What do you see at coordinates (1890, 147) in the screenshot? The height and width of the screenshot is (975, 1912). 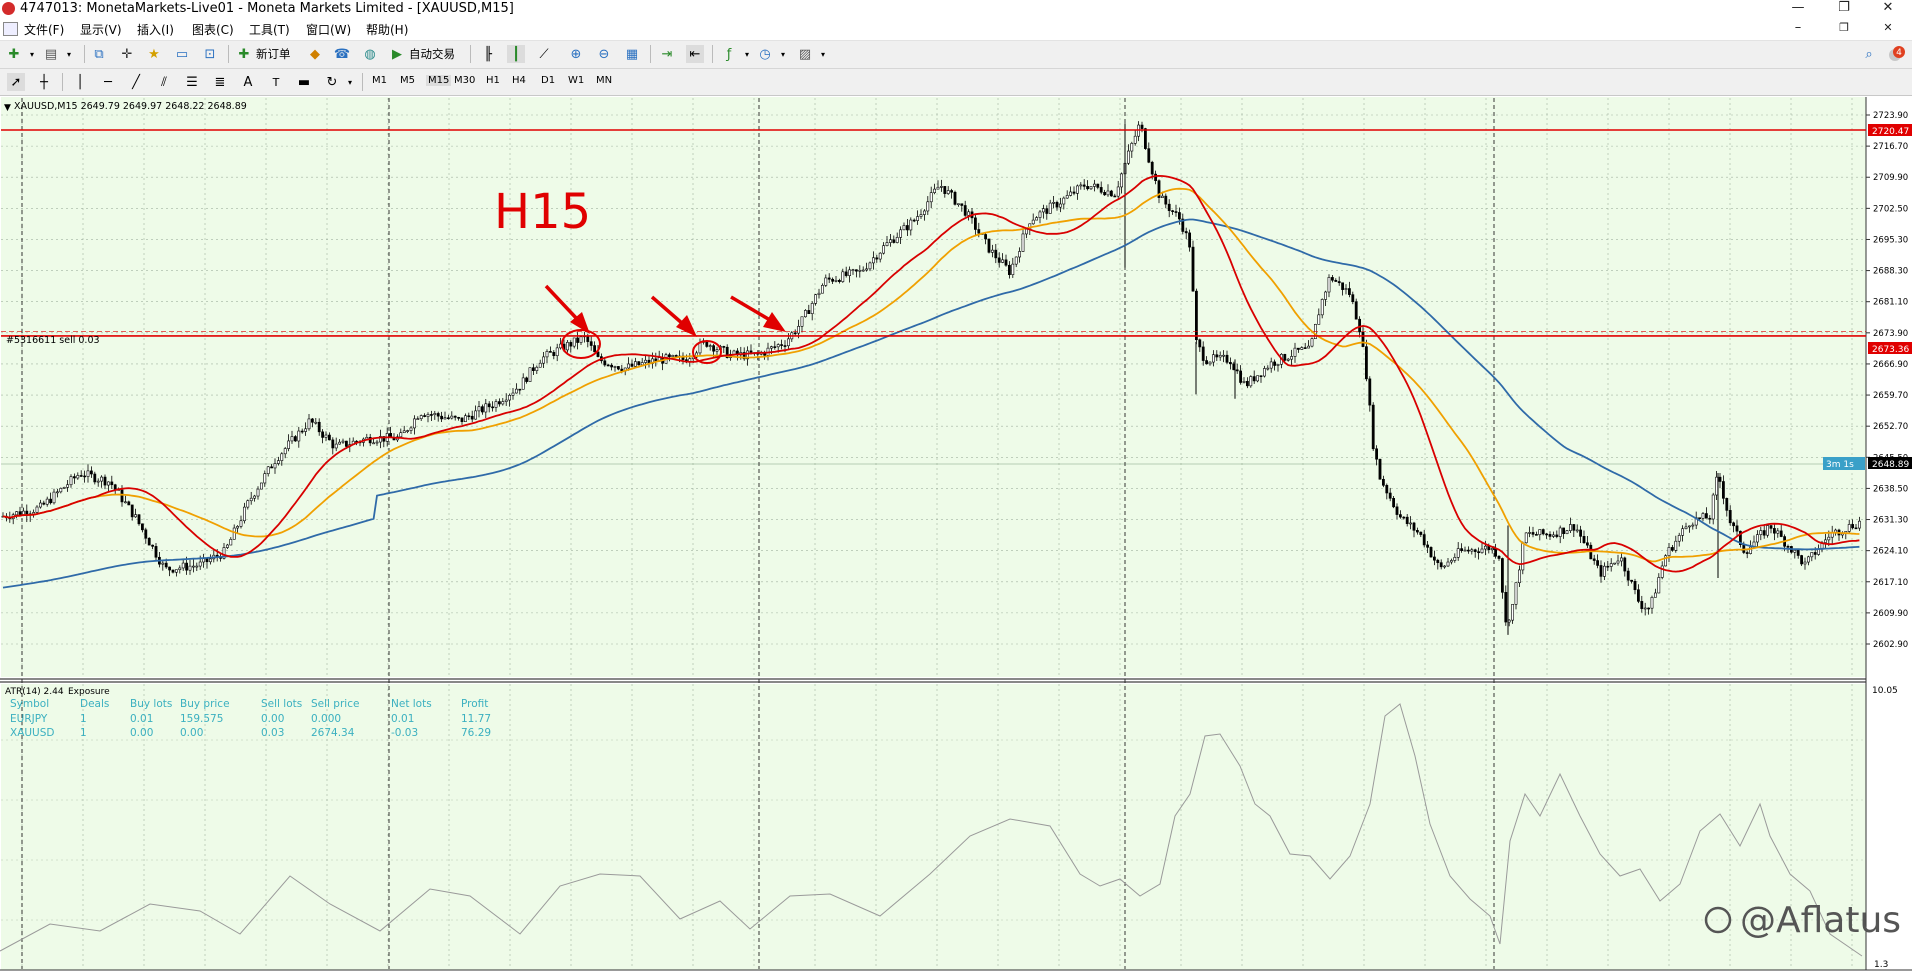 I see `price-axis-label: 2716.70` at bounding box center [1890, 147].